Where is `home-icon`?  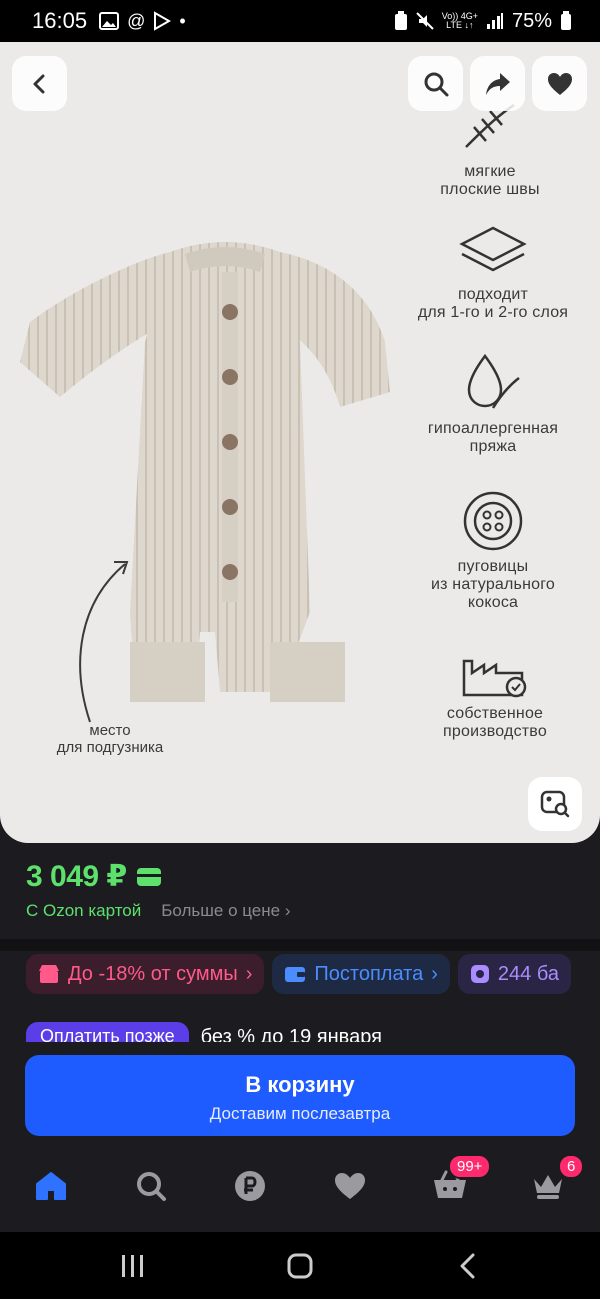
home-icon is located at coordinates (51, 1186).